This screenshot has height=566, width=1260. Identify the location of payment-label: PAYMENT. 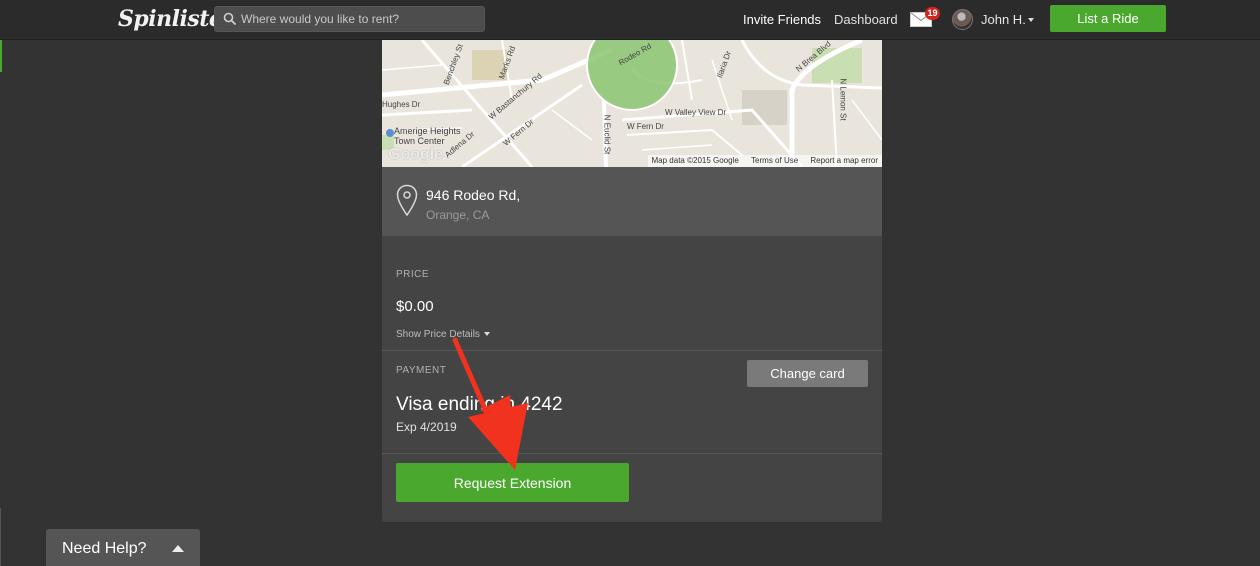
(421, 370).